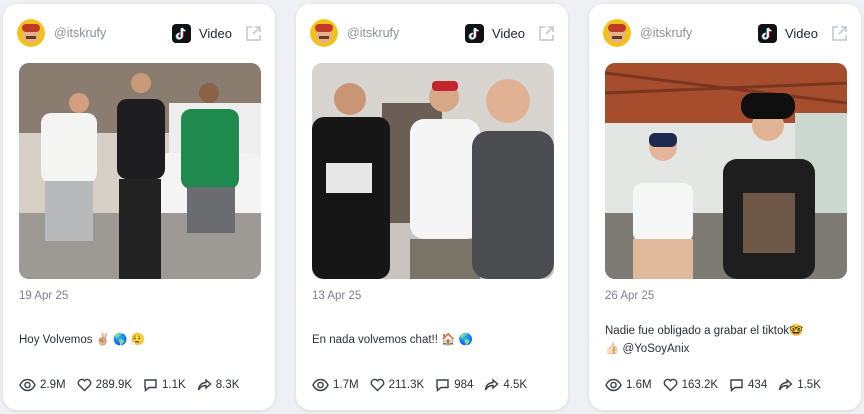 The height and width of the screenshot is (414, 864). Describe the element at coordinates (227, 385) in the screenshot. I see `shares-count: 8.3K` at that location.